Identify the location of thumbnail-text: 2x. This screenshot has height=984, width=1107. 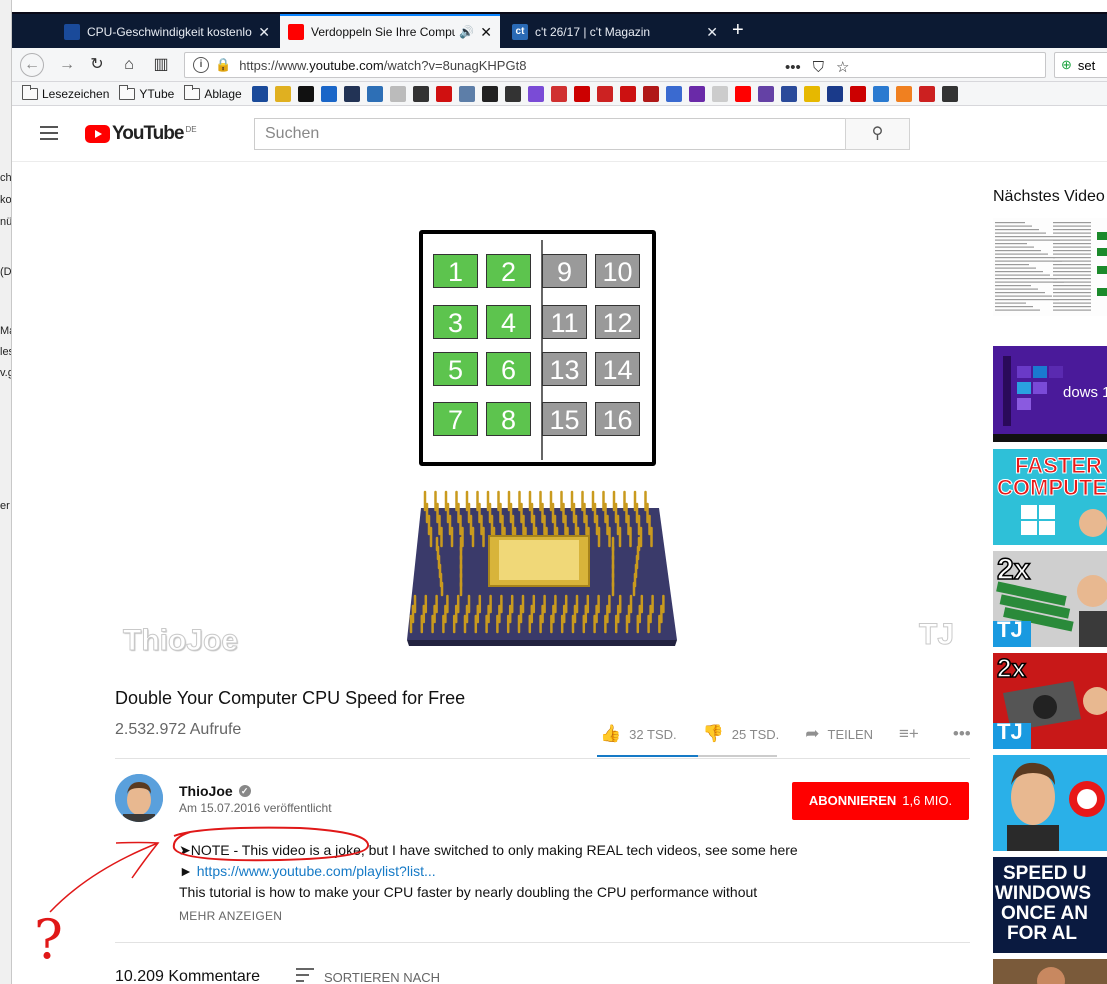
(1011, 668).